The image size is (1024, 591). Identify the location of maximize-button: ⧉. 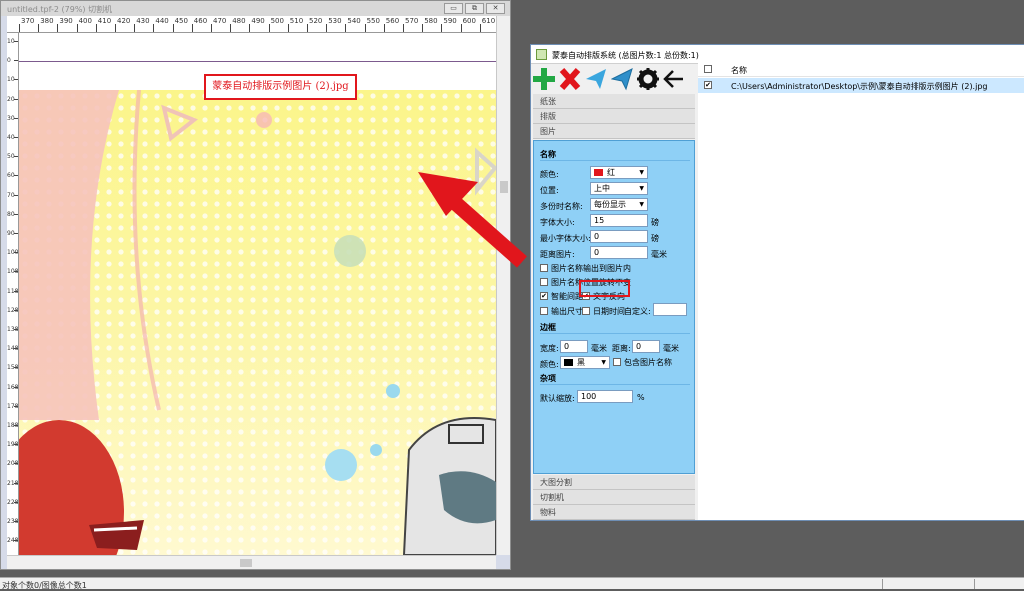
(474, 8).